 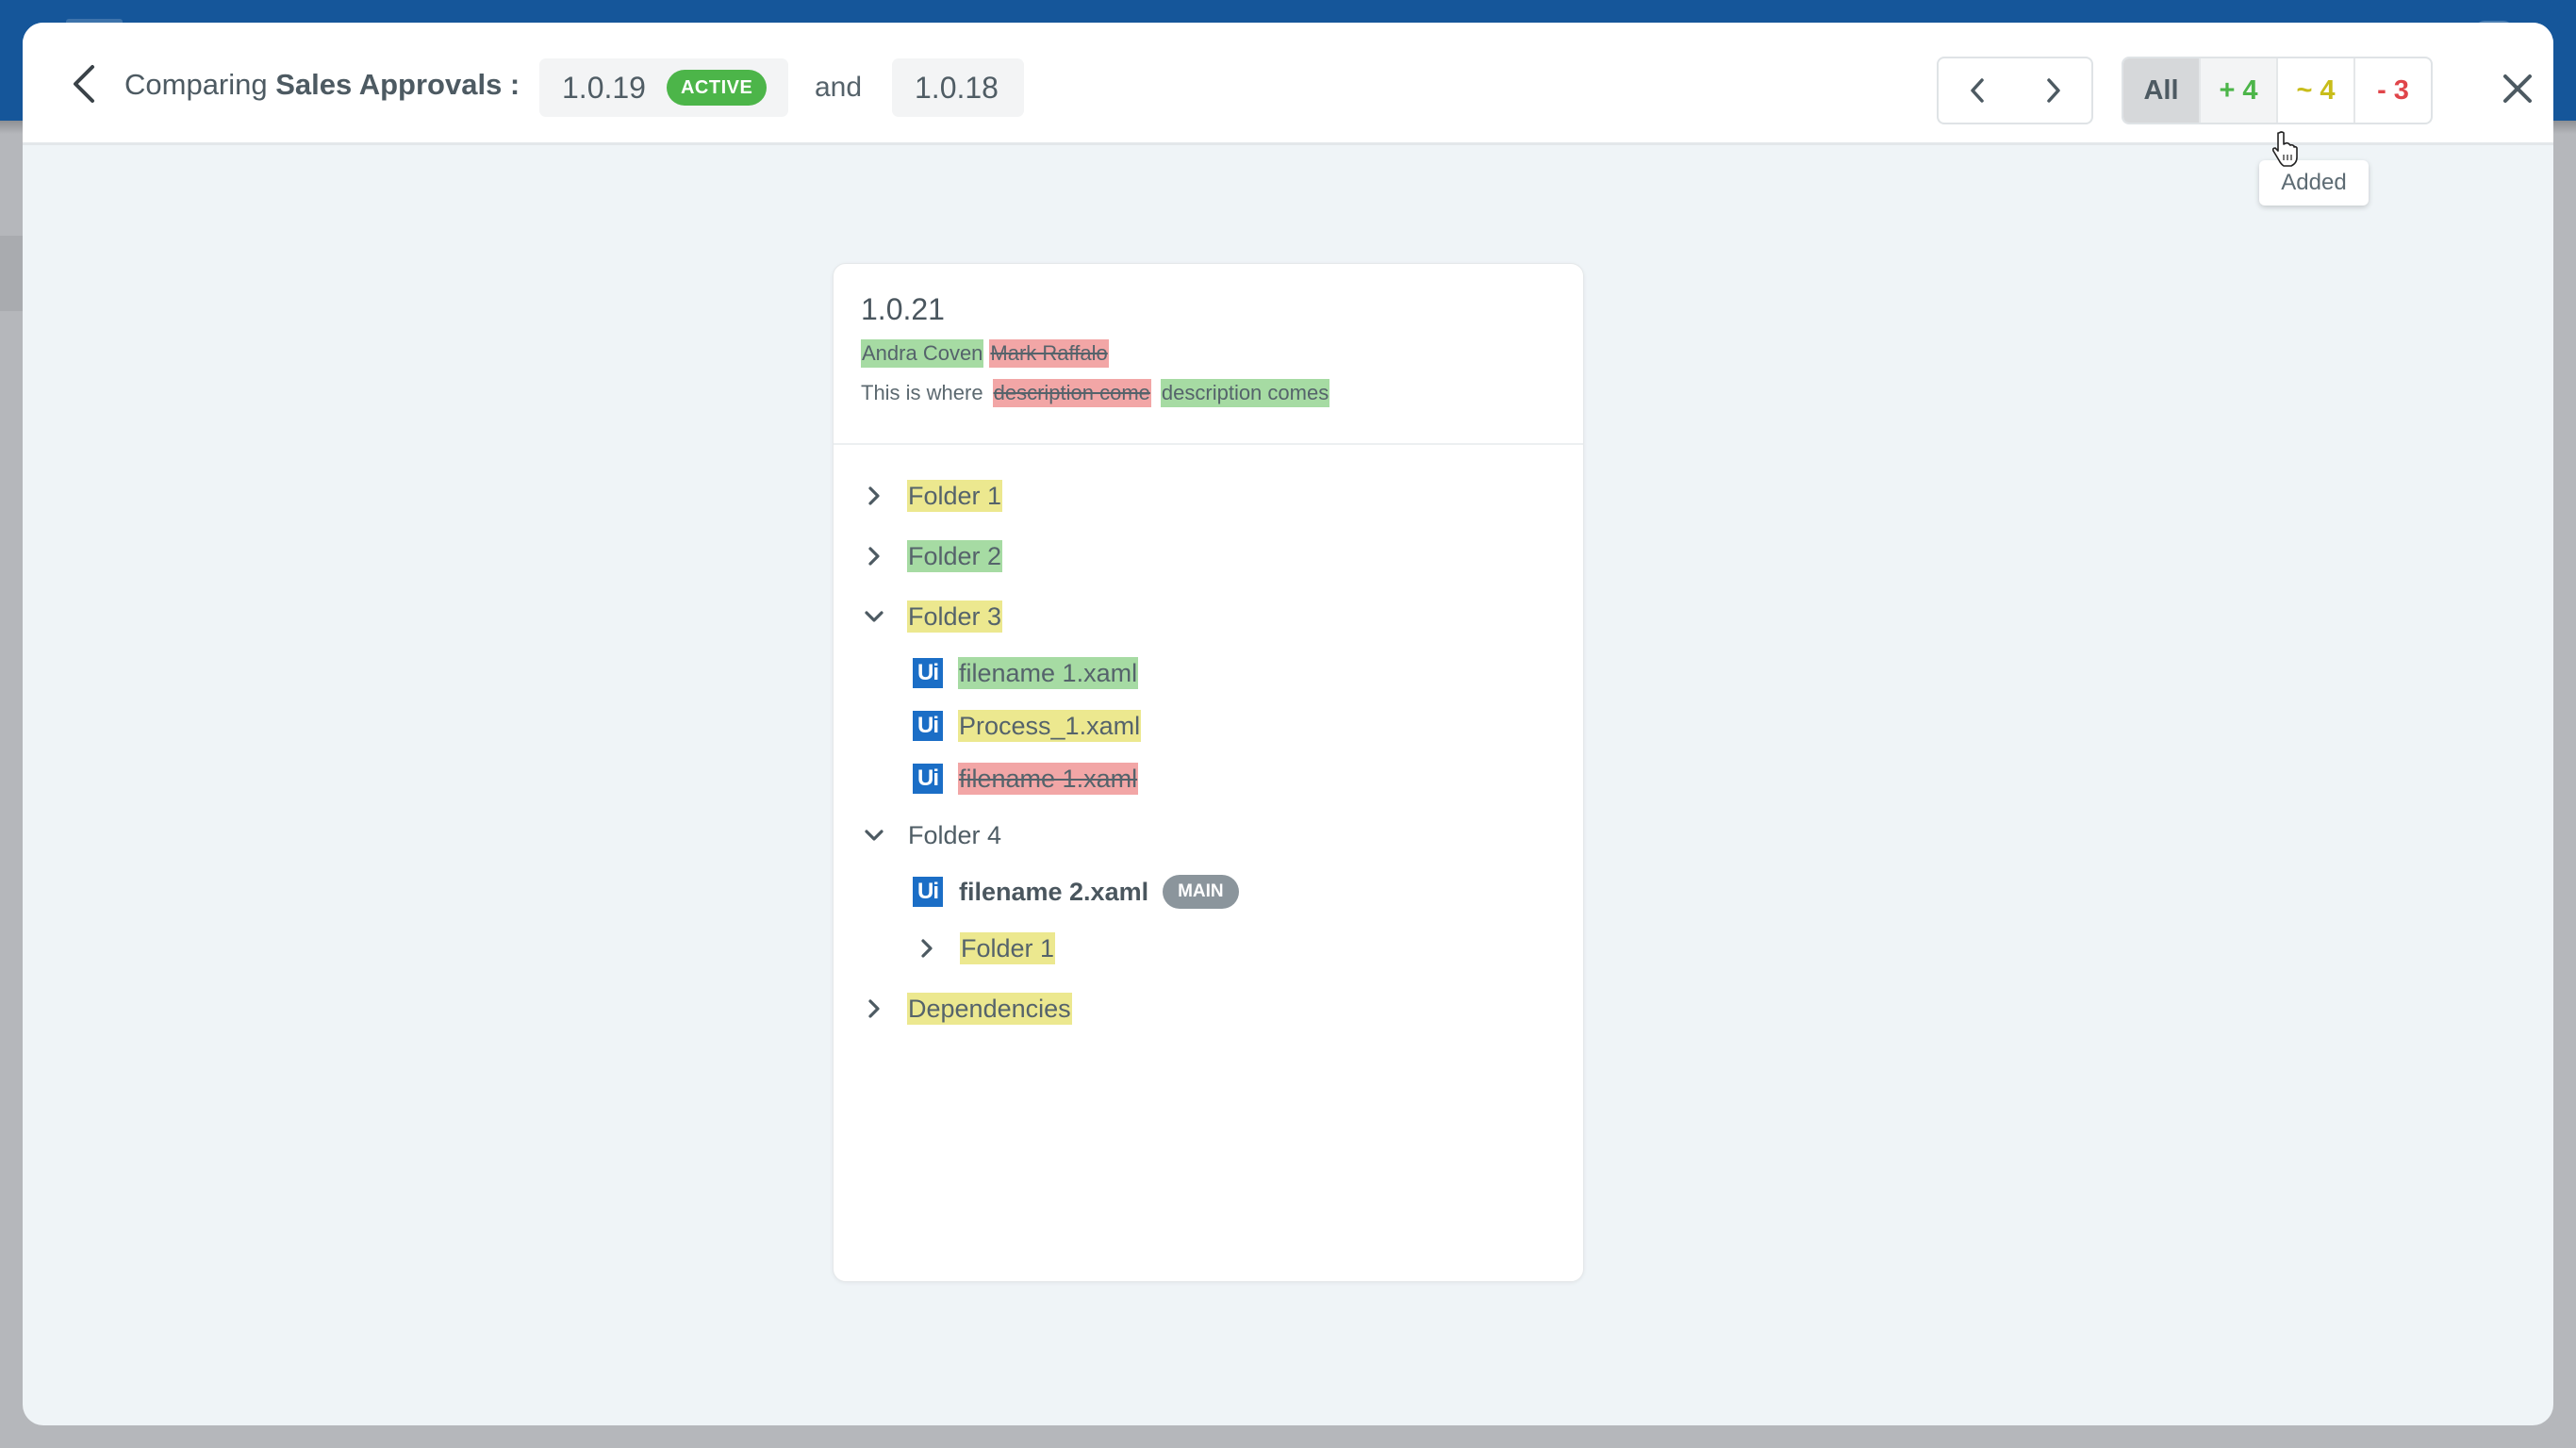 I want to click on filter-modified-button: ~ 4, so click(x=2314, y=90).